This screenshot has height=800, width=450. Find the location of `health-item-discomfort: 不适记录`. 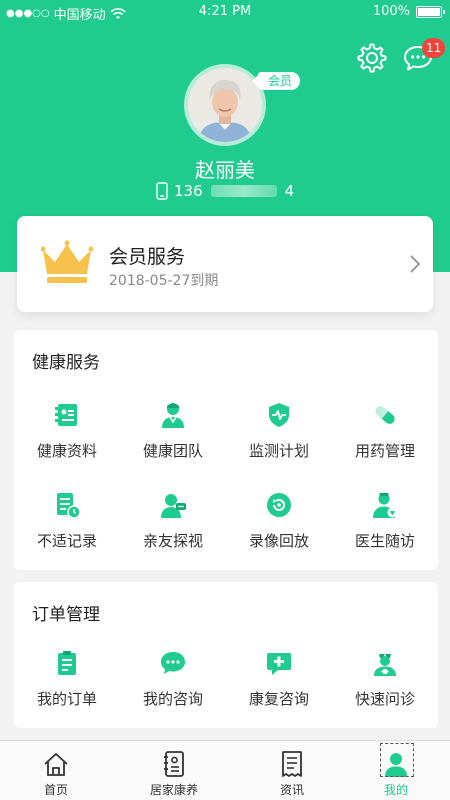

health-item-discomfort: 不适记录 is located at coordinates (67, 520).